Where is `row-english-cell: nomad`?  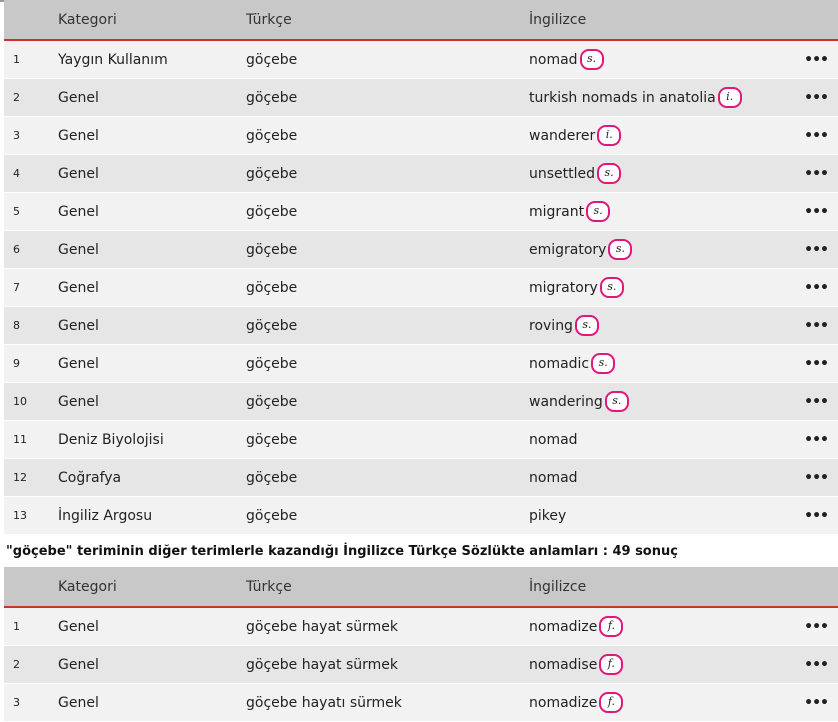 row-english-cell: nomad is located at coordinates (553, 440).